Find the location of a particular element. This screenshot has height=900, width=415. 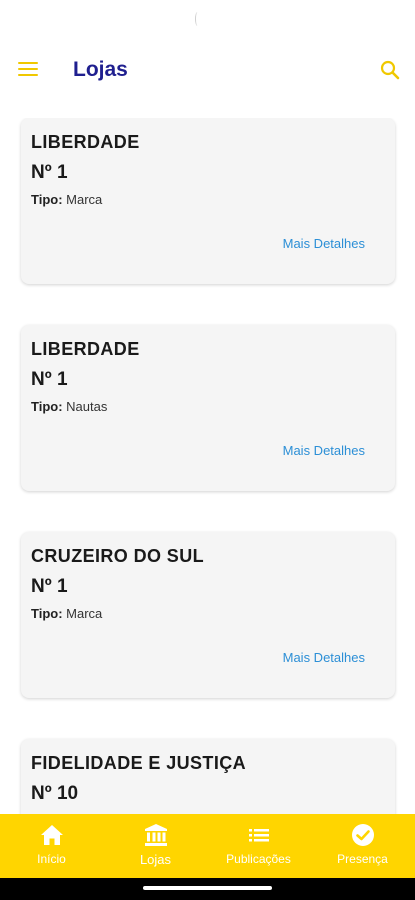

store-type-value: Nautas is located at coordinates (87, 406).